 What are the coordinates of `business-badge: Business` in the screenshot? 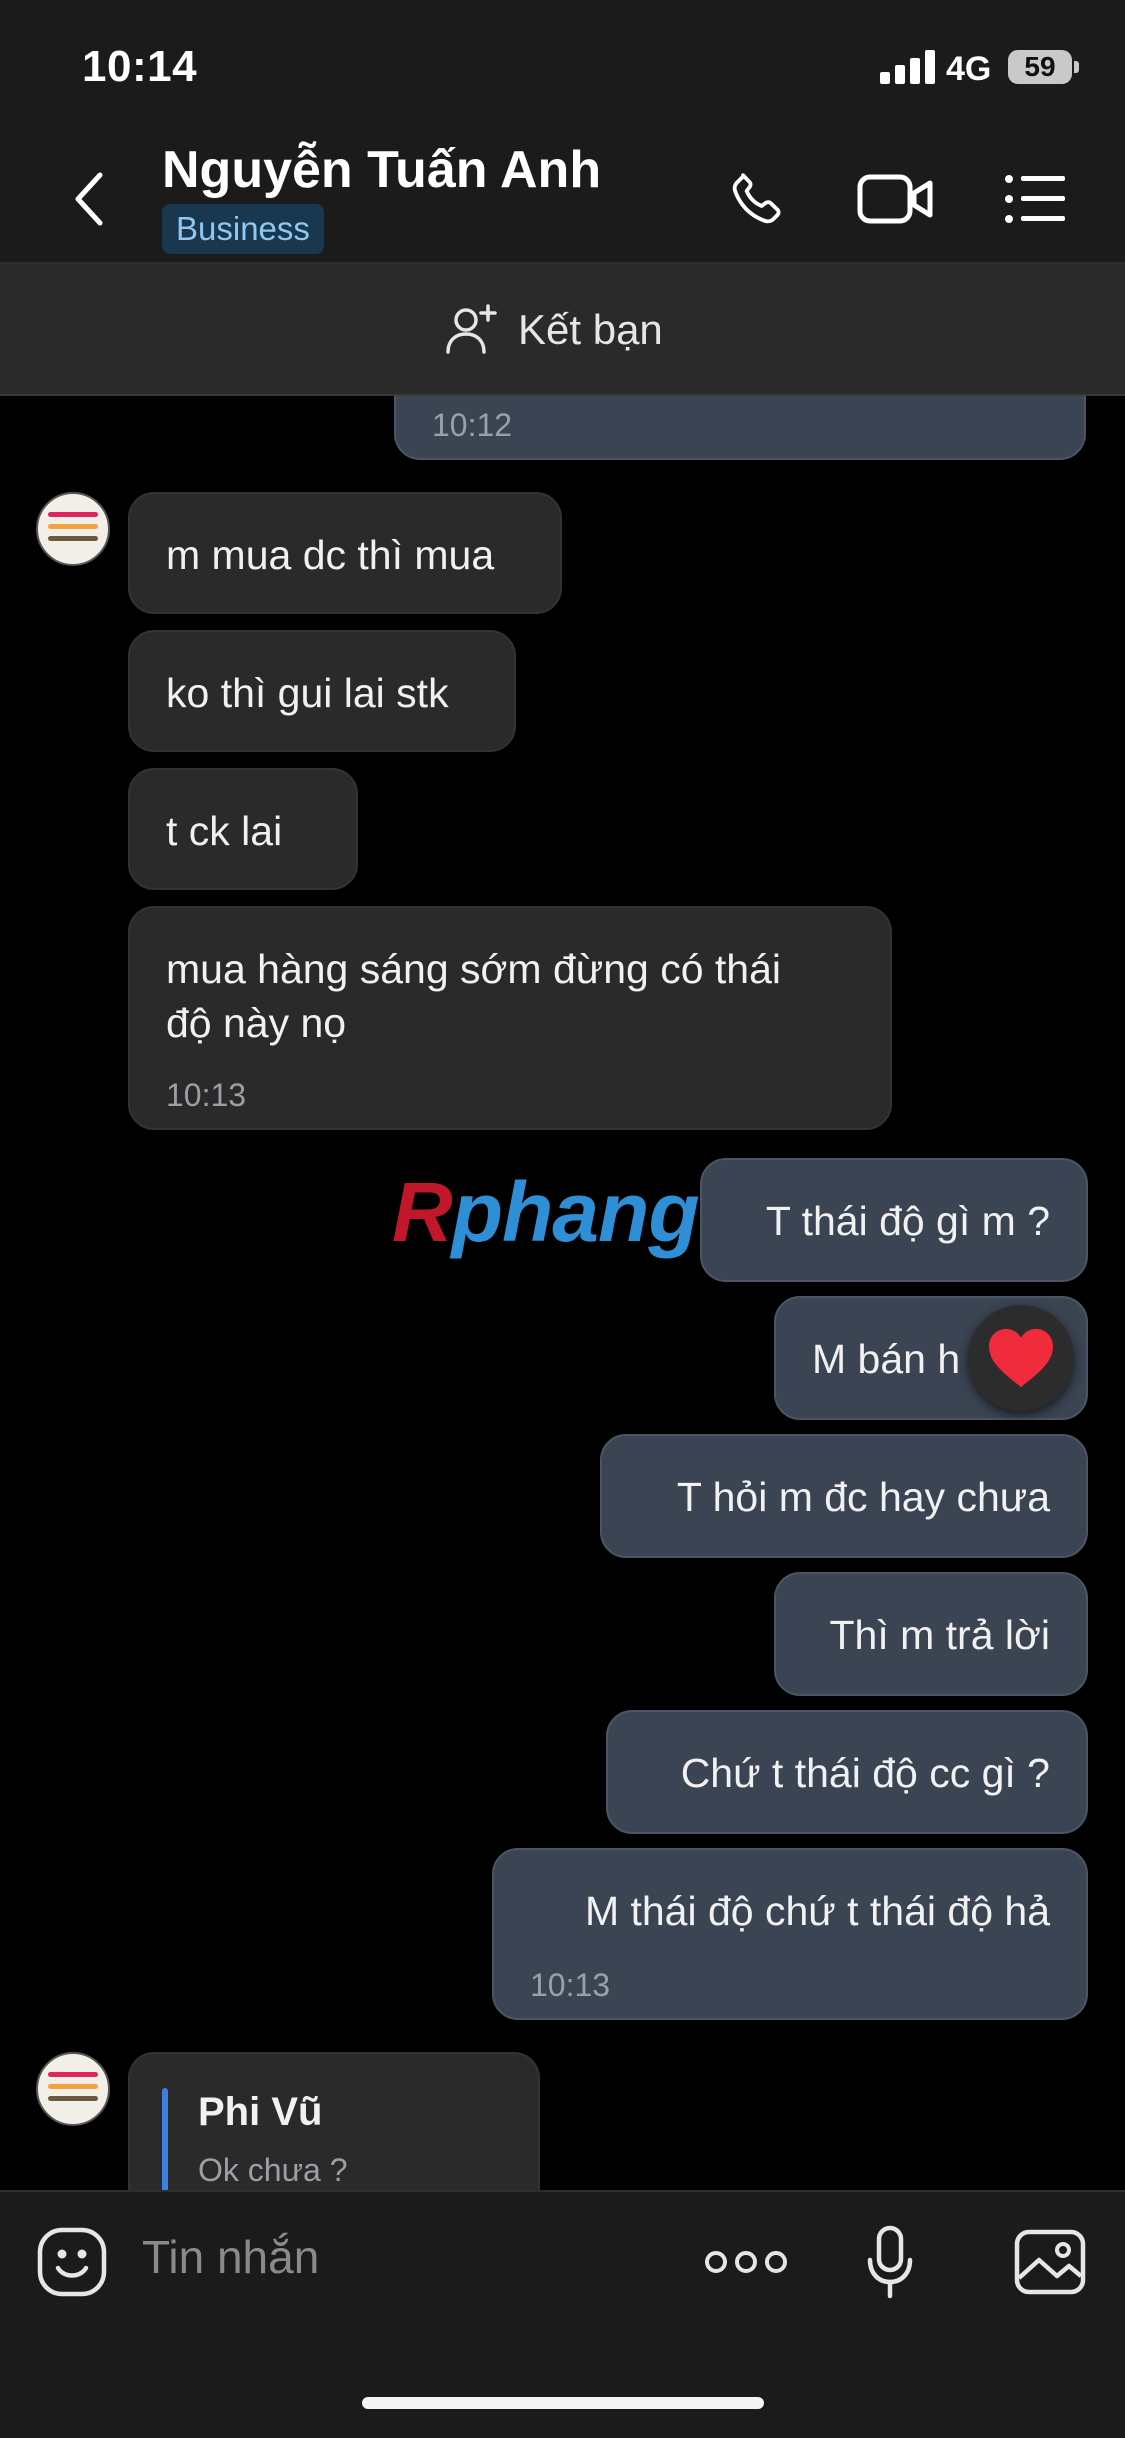 It's located at (243, 229).